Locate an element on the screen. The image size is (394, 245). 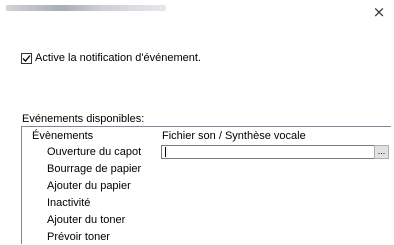
notification-label: Active la notification d'événement. is located at coordinates (118, 58).